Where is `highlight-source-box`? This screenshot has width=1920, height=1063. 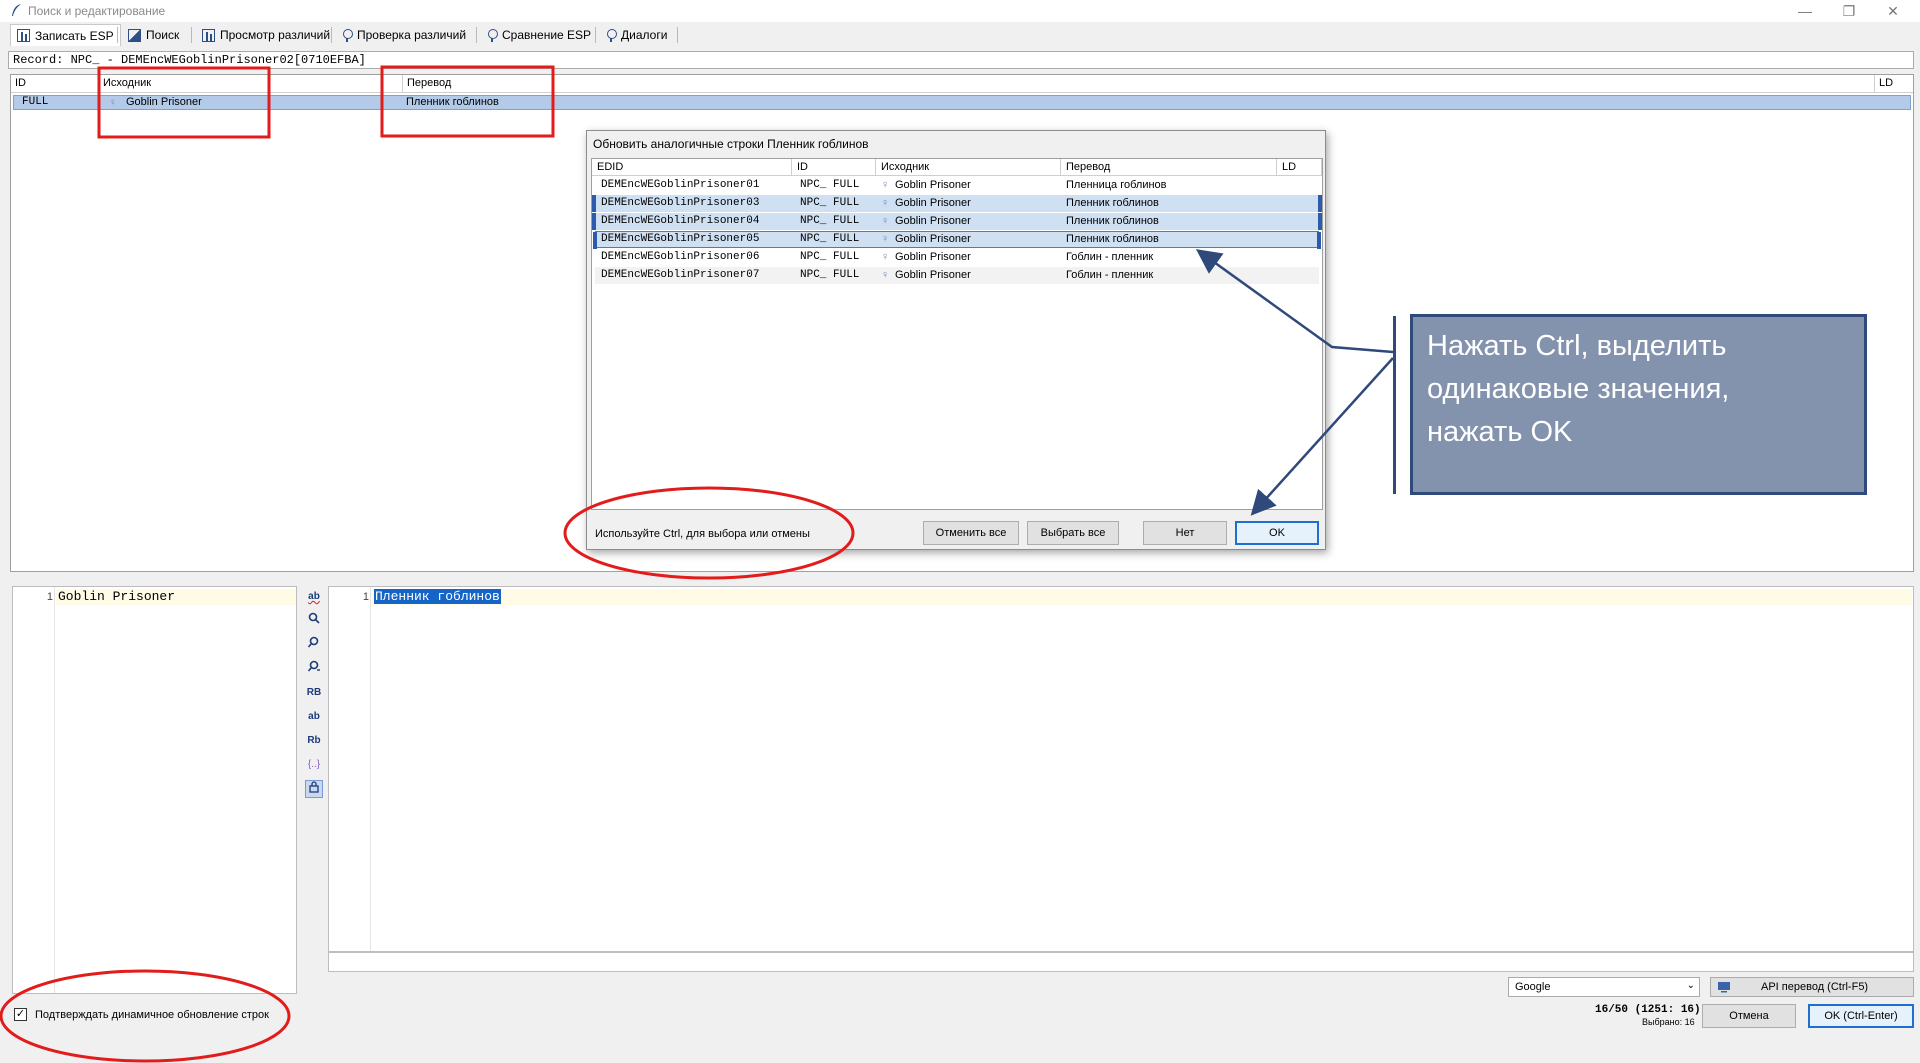
highlight-source-box is located at coordinates (184, 102).